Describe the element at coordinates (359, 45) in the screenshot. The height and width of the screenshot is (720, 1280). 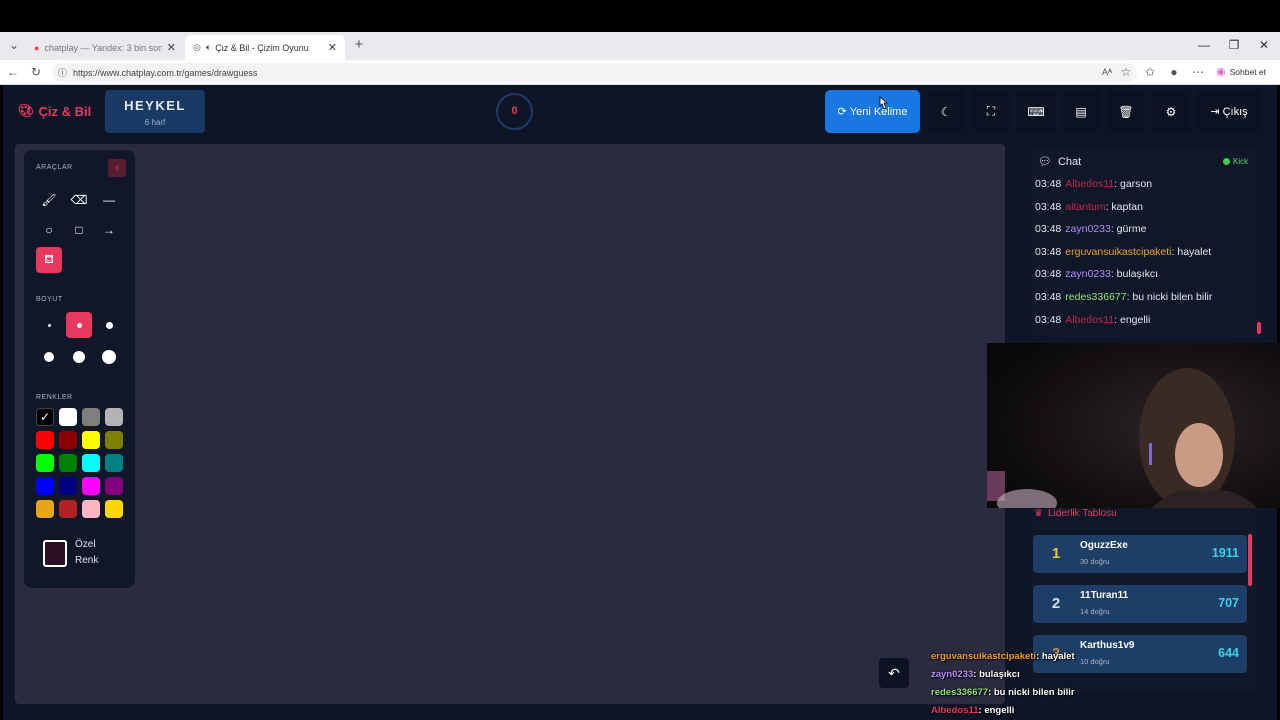
I see `new-tab-icon: +` at that location.